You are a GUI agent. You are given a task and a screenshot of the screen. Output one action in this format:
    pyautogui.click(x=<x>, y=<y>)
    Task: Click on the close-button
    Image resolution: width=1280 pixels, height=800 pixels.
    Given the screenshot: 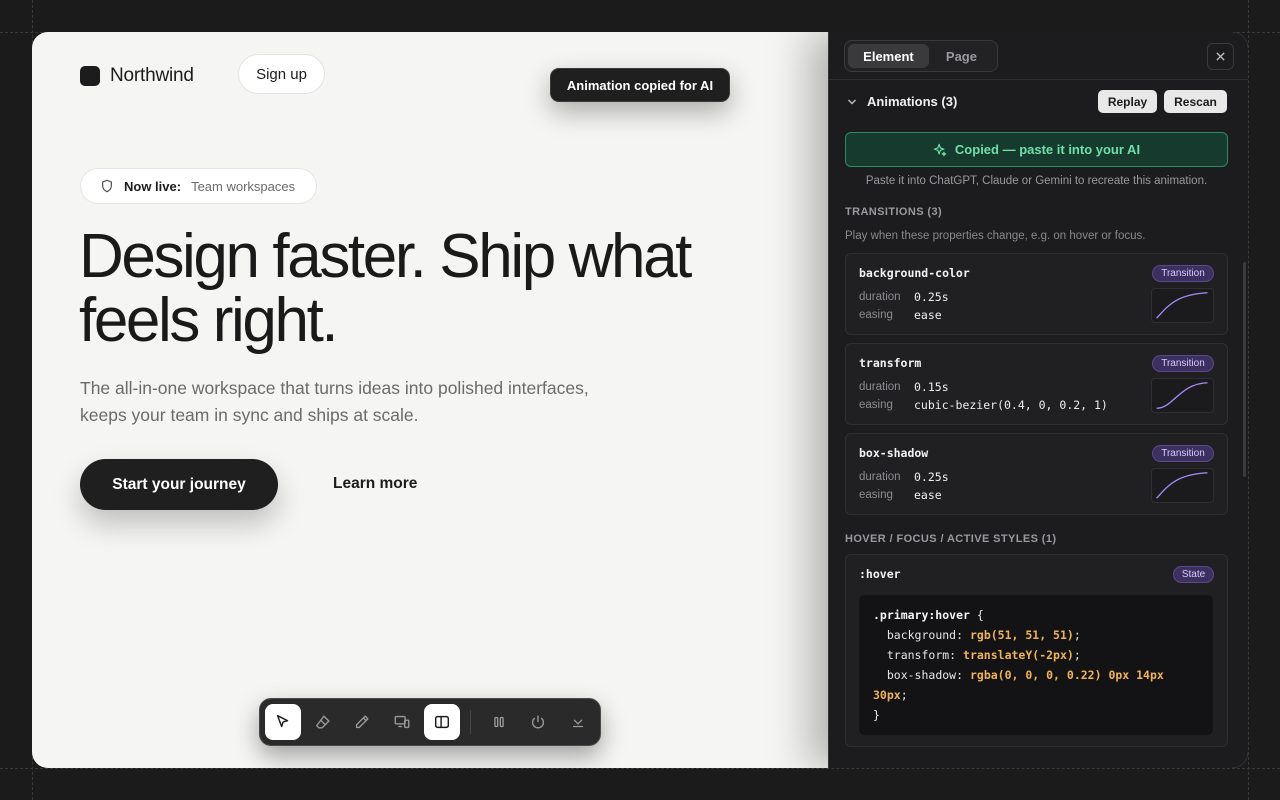 What is the action you would take?
    pyautogui.click(x=1220, y=56)
    